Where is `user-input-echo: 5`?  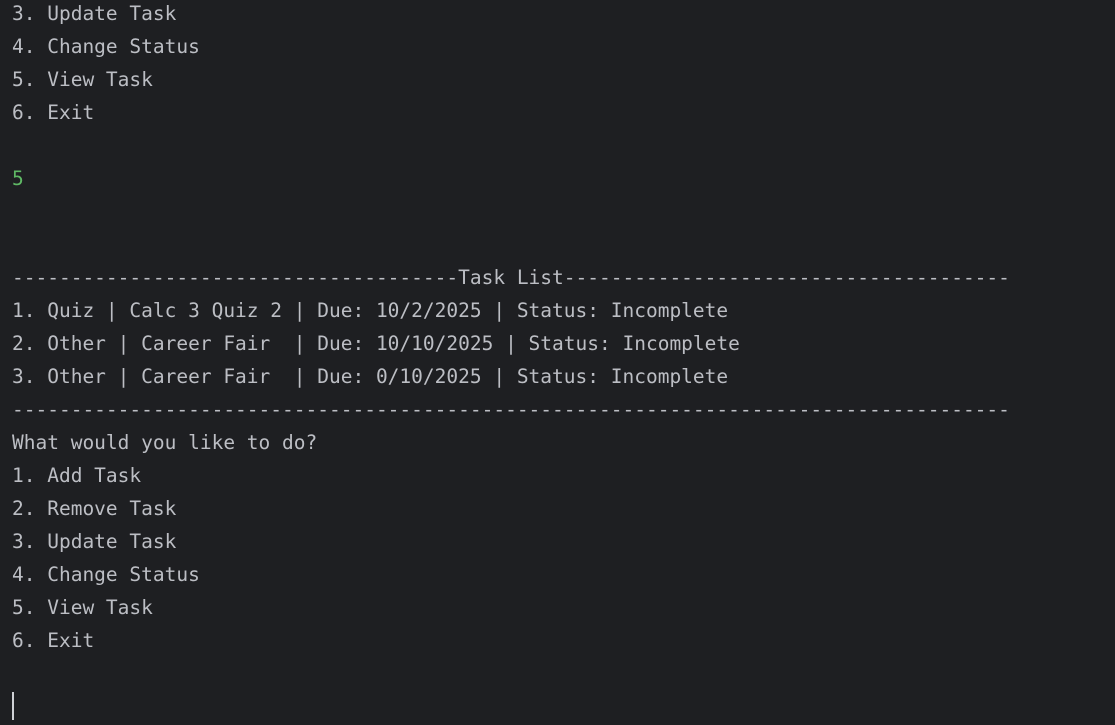 user-input-echo: 5 is located at coordinates (18, 178).